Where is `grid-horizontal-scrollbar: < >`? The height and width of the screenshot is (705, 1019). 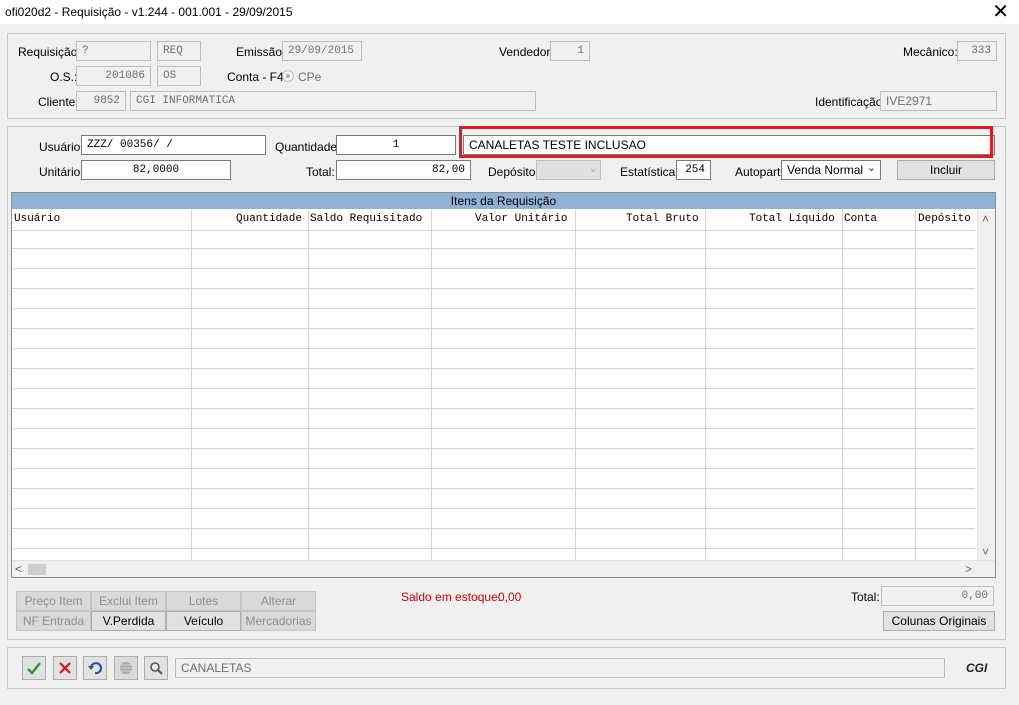 grid-horizontal-scrollbar: < > is located at coordinates (503, 568).